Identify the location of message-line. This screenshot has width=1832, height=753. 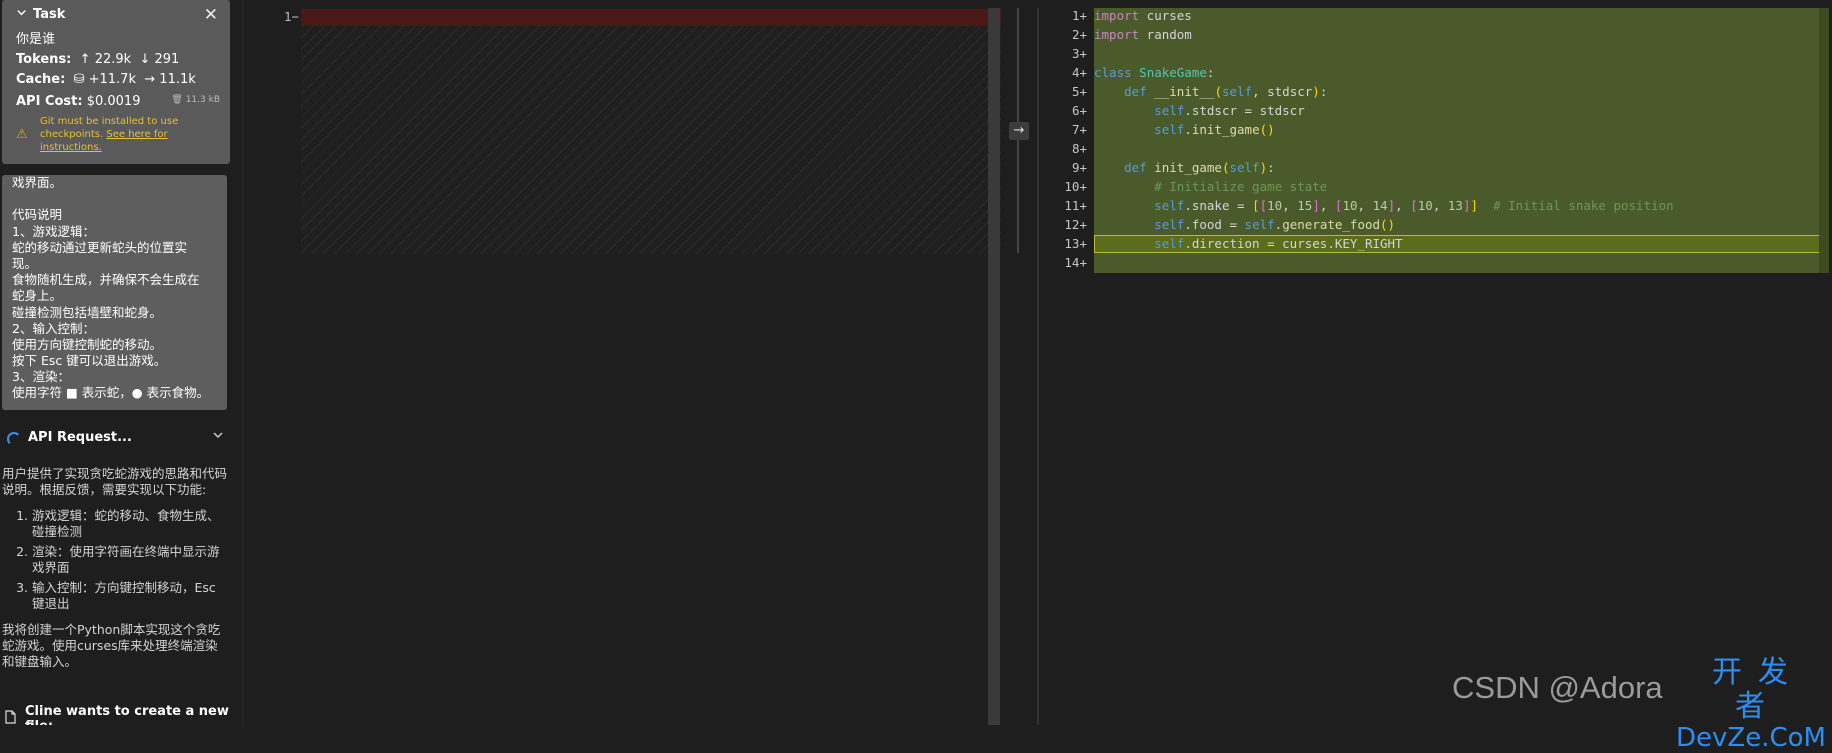
(119, 199).